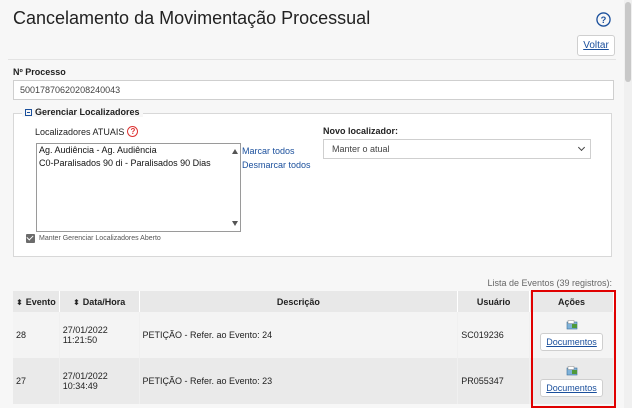 The width and height of the screenshot is (632, 408). What do you see at coordinates (571, 301) in the screenshot?
I see `column-header-acoes: Ações` at bounding box center [571, 301].